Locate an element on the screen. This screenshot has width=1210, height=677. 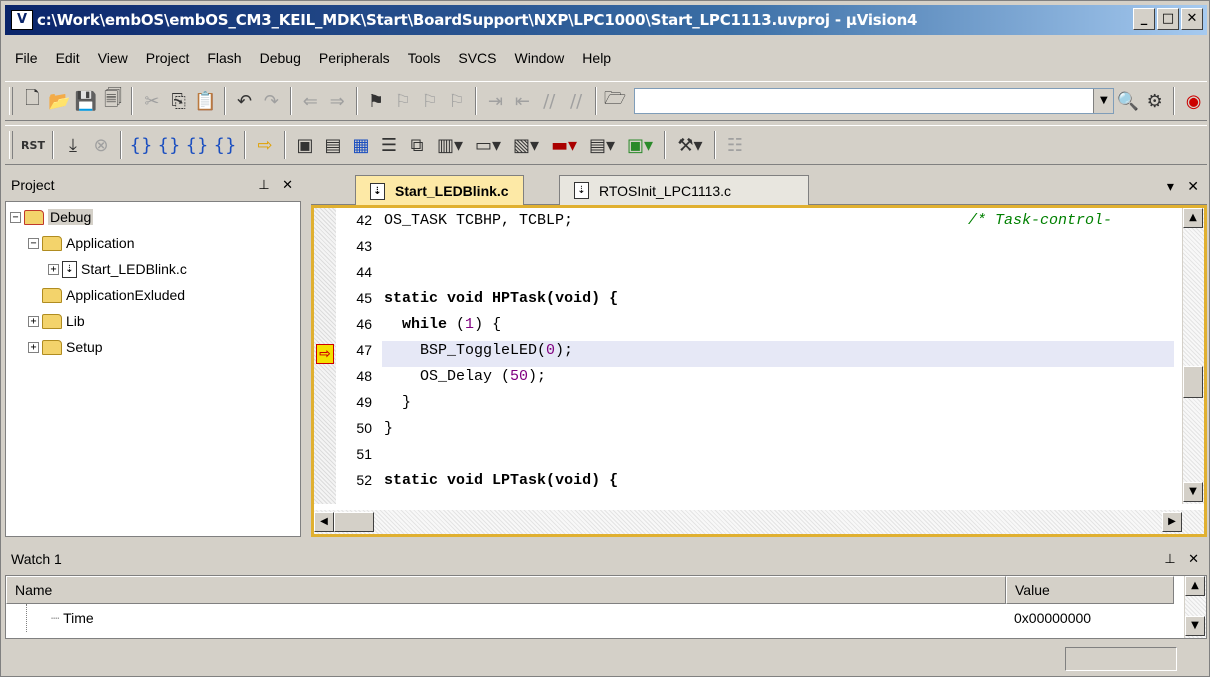
menu-view: View is located at coordinates (113, 58).